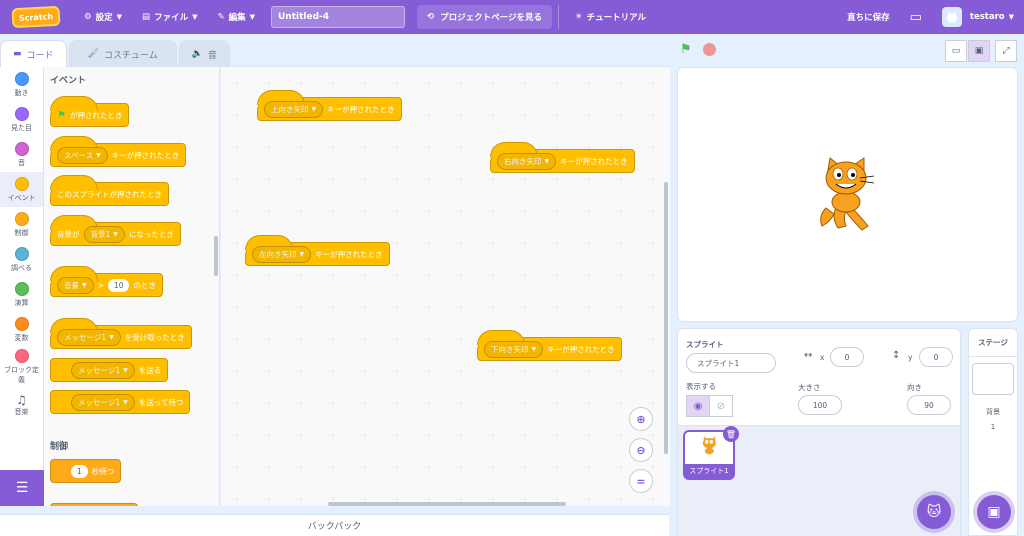 The height and width of the screenshot is (536, 1024). Describe the element at coordinates (94, 504) in the screenshot. I see `block-repeat` at that location.